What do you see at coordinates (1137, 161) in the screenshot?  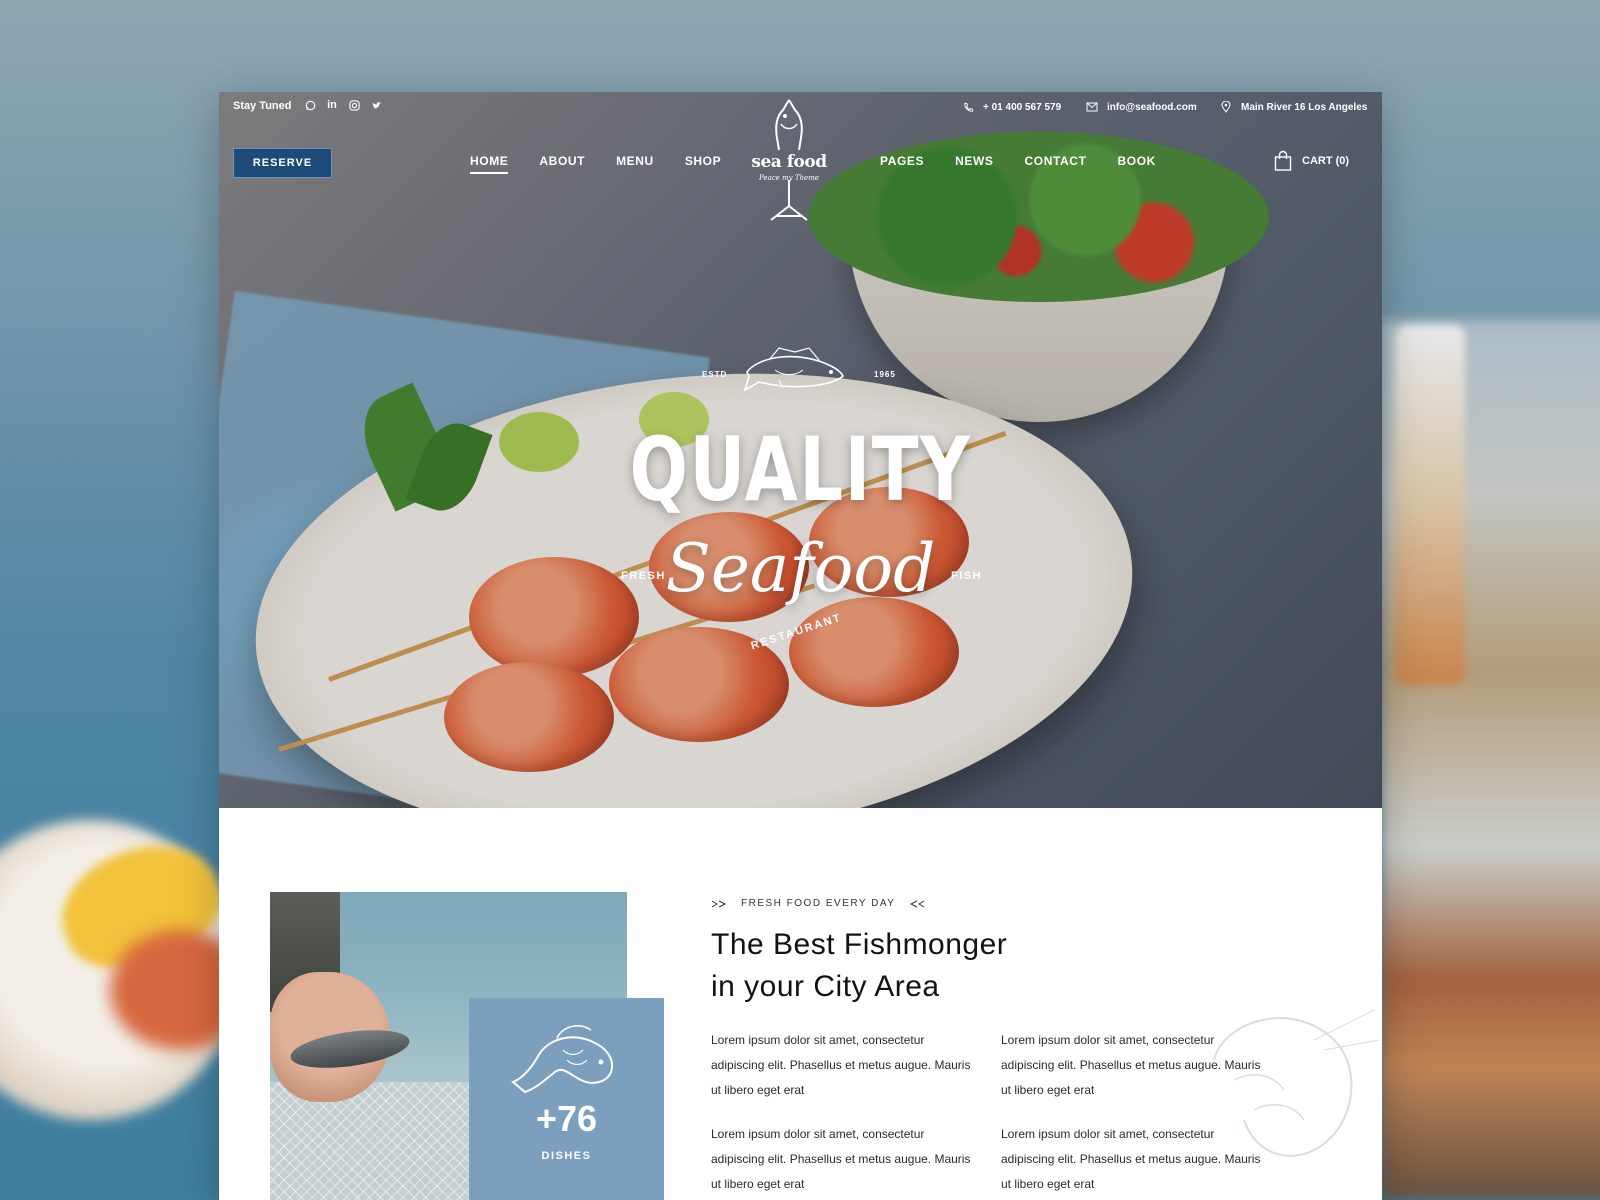 I see `nav-item-book: BOOK` at bounding box center [1137, 161].